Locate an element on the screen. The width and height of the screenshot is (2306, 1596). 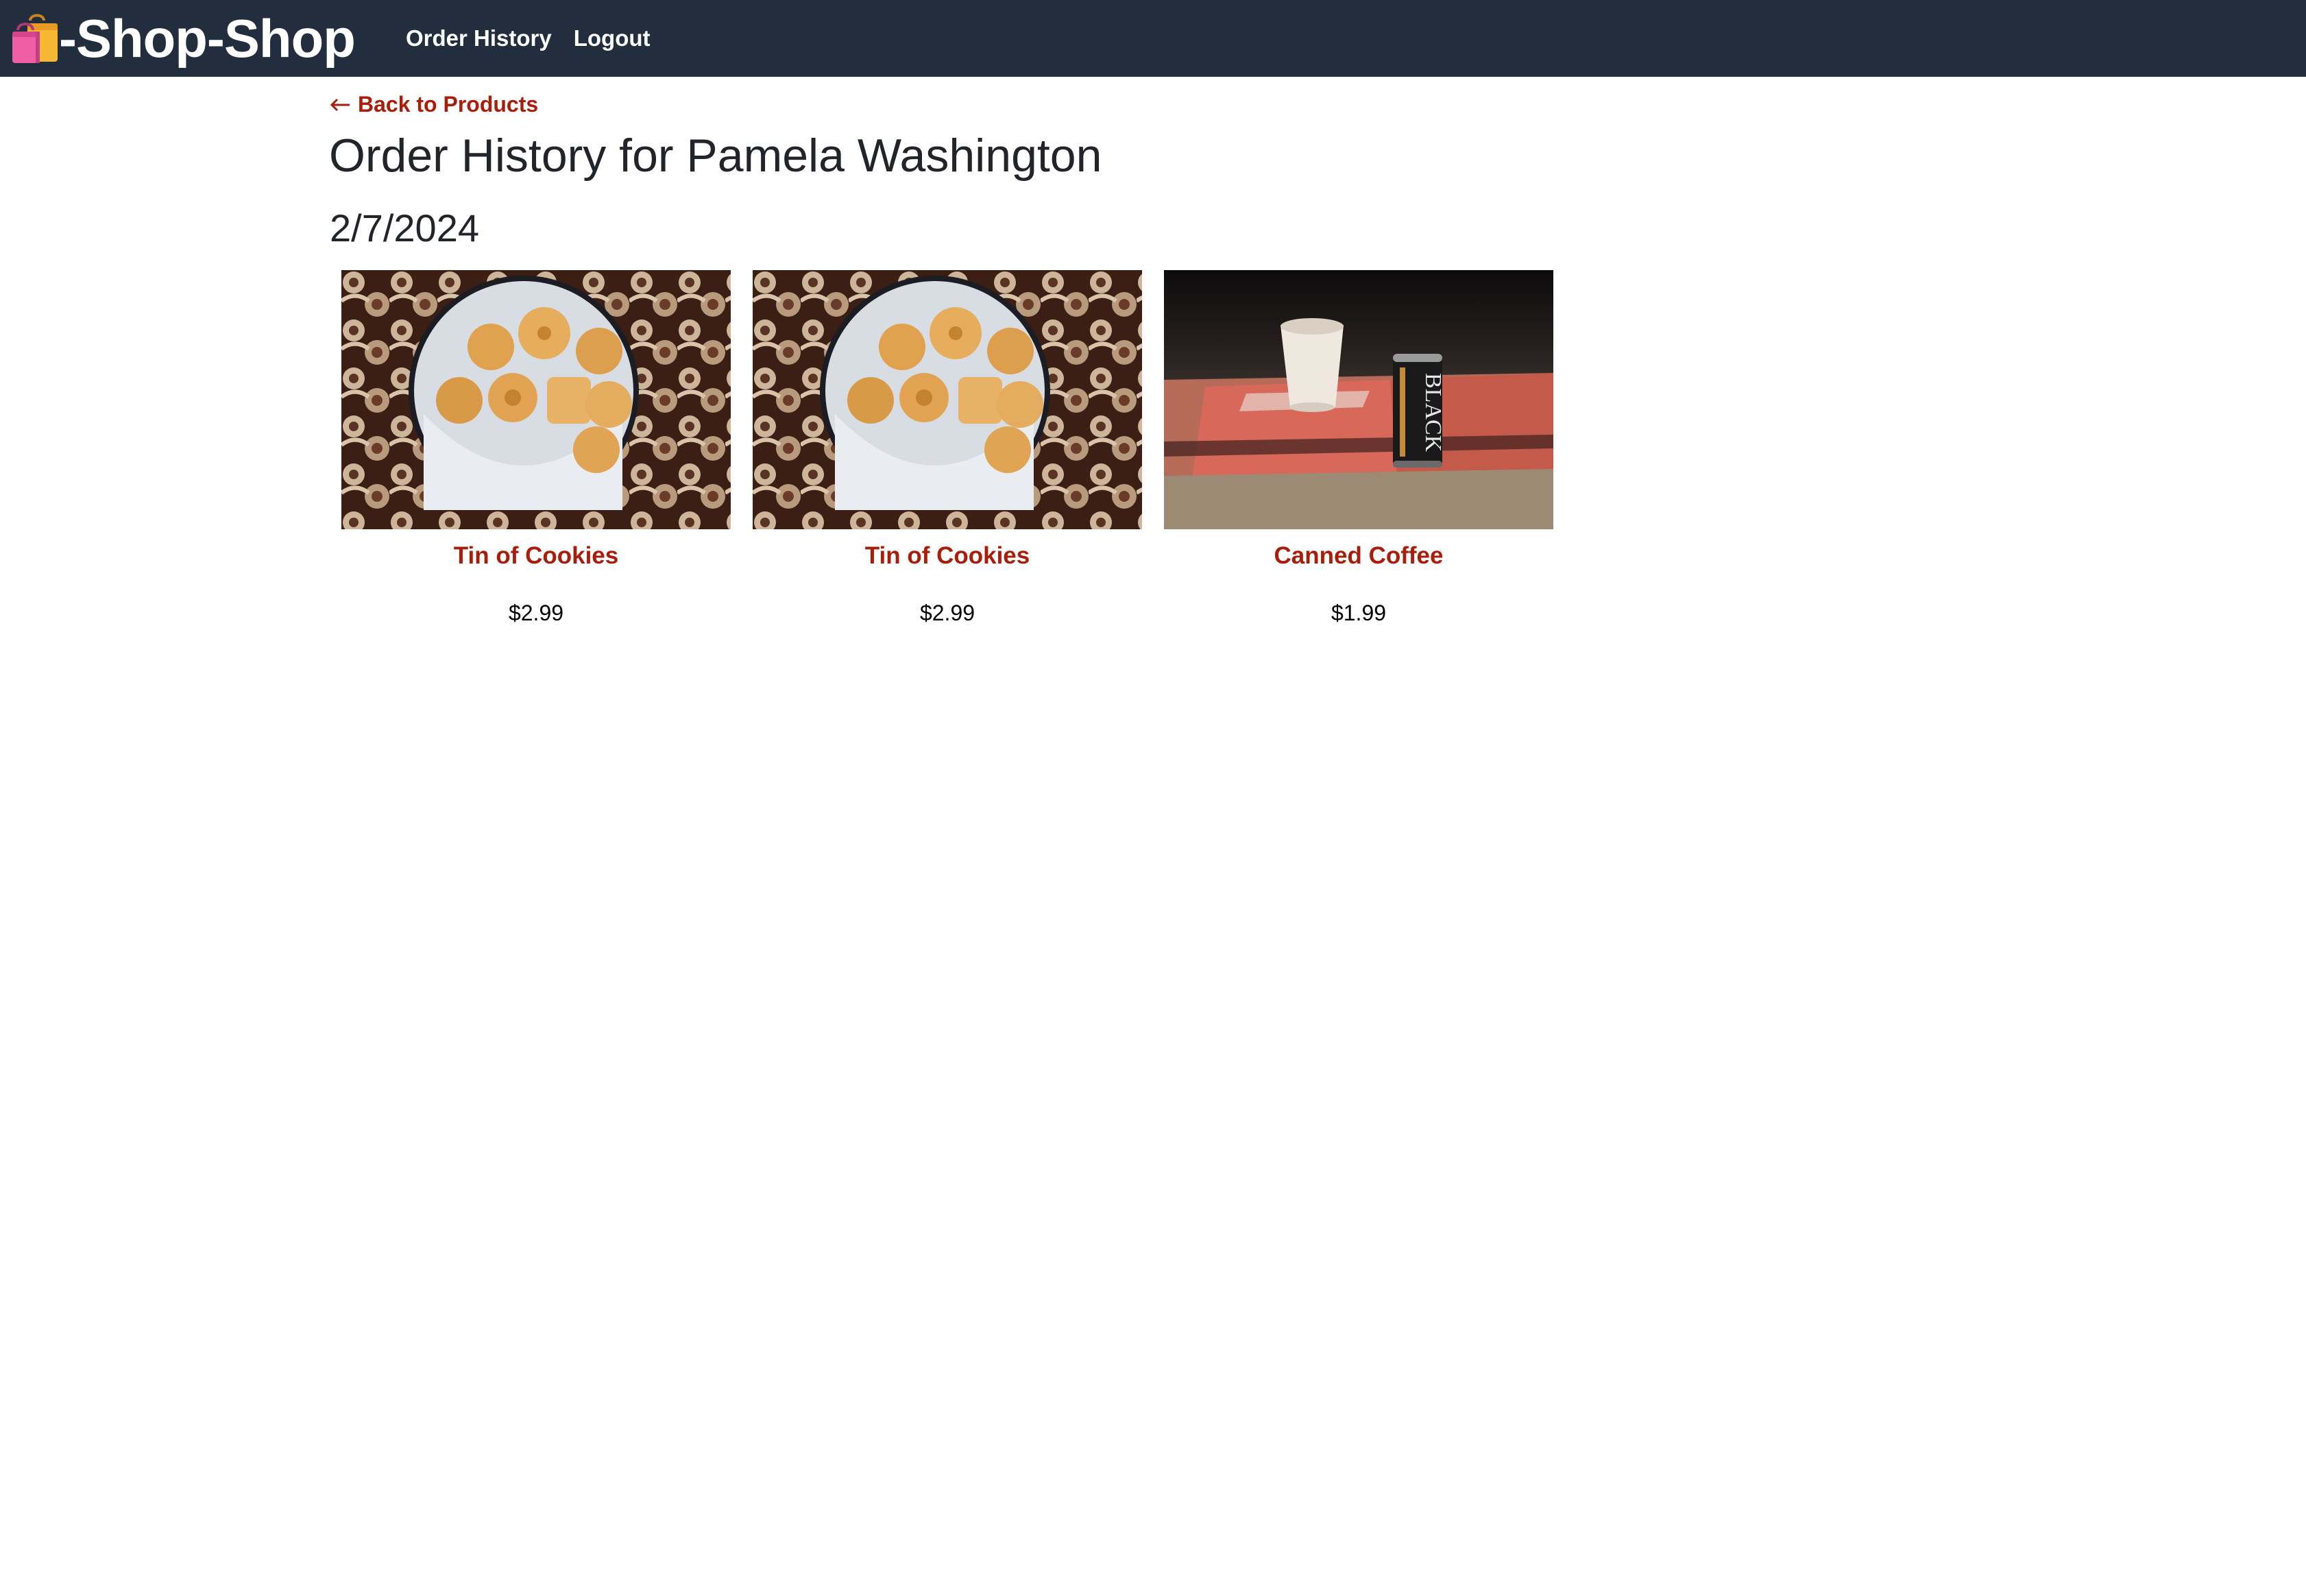
brand-link: -Shop-Shop is located at coordinates (183, 38).